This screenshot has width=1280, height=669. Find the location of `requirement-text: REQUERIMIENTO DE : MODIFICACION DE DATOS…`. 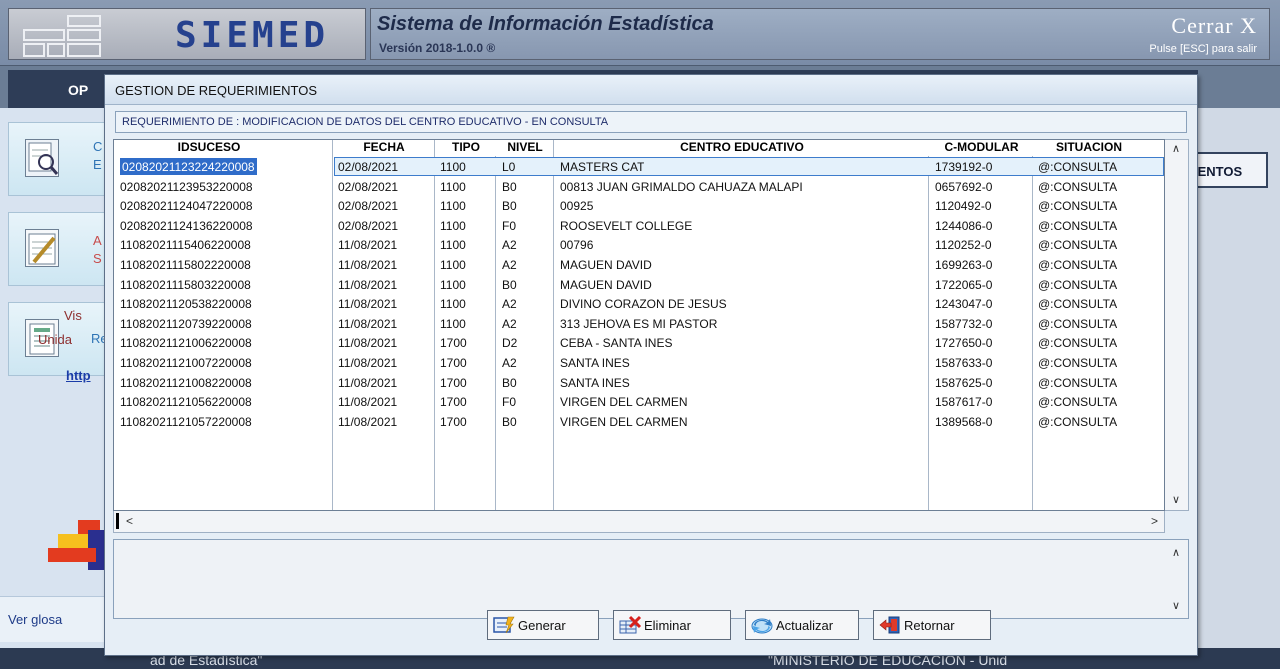

requirement-text: REQUERIMIENTO DE : MODIFICACION DE DATOS… is located at coordinates (365, 122).